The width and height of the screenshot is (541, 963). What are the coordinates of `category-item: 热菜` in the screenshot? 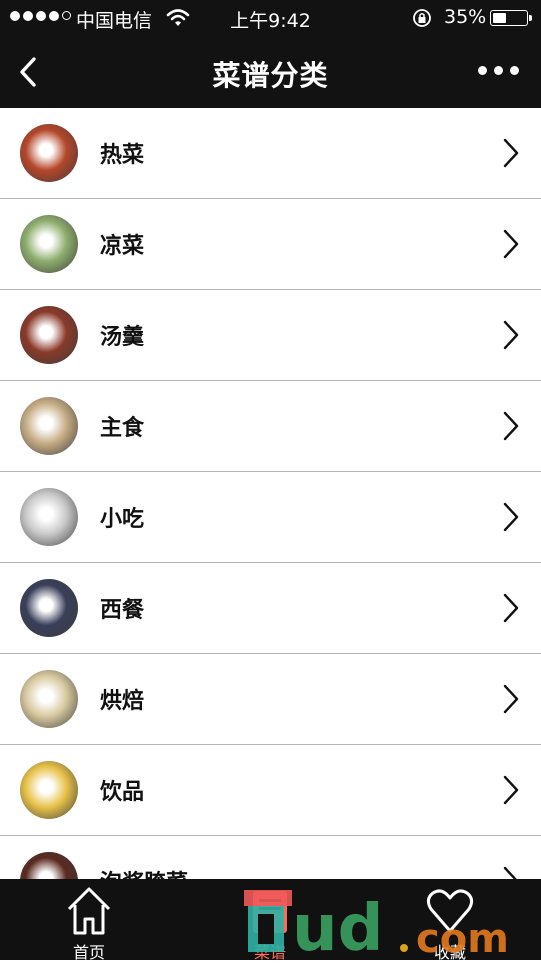 It's located at (270, 153).